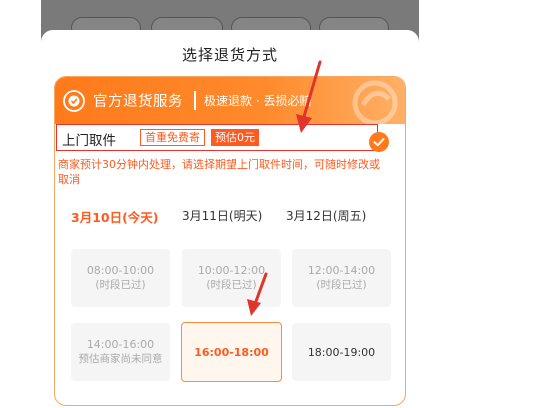  I want to click on service-header: 官方退货服务 极速退款 · 丢损必赔, so click(230, 101).